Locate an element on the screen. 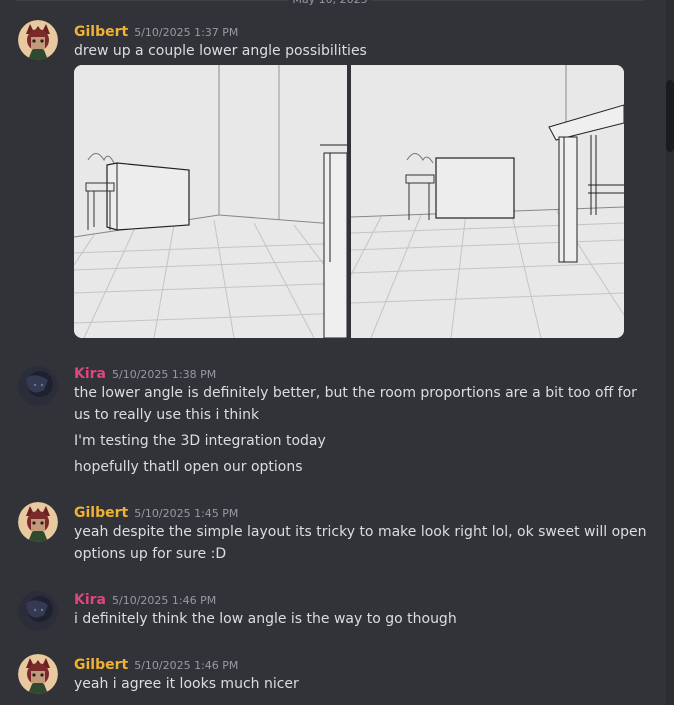  message-text: hopefully thatll open our options is located at coordinates (188, 467).